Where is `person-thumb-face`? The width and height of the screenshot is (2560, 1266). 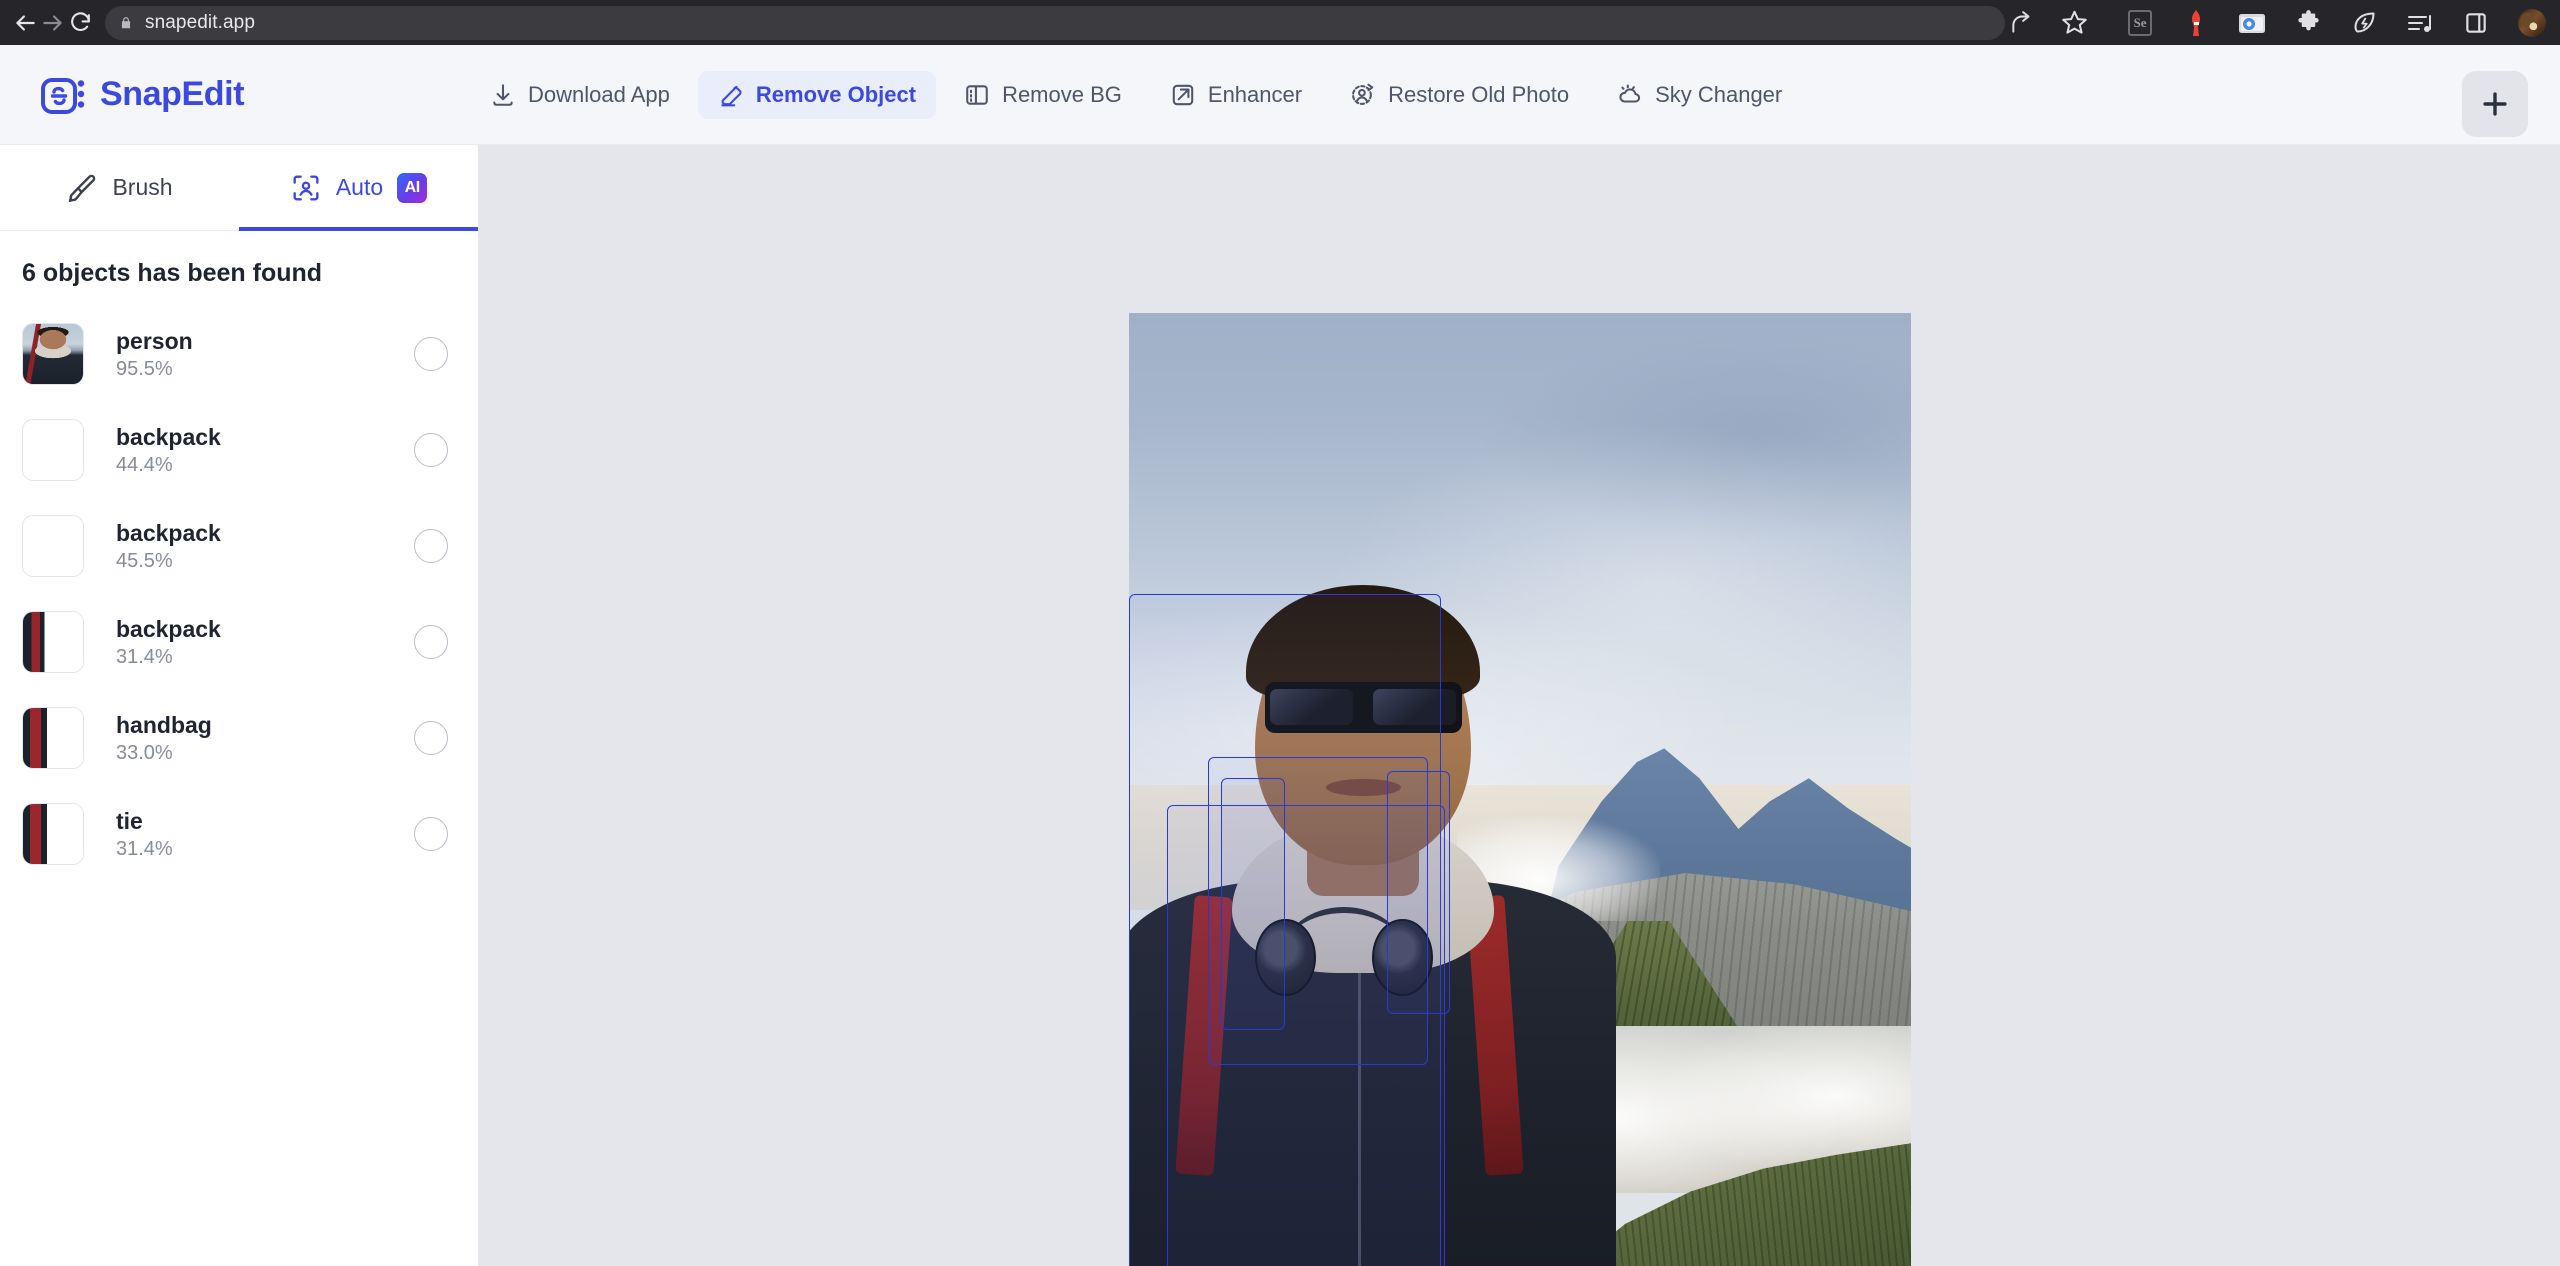
person-thumb-face is located at coordinates (53, 354).